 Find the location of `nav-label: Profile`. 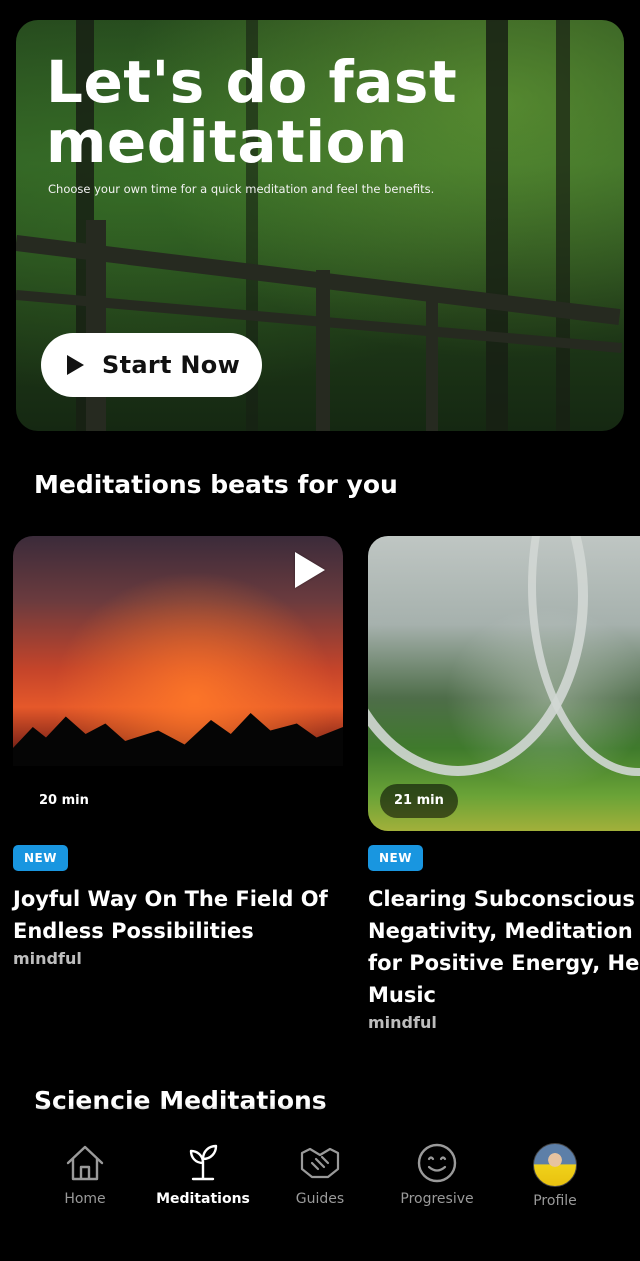

nav-label: Profile is located at coordinates (555, 1201).